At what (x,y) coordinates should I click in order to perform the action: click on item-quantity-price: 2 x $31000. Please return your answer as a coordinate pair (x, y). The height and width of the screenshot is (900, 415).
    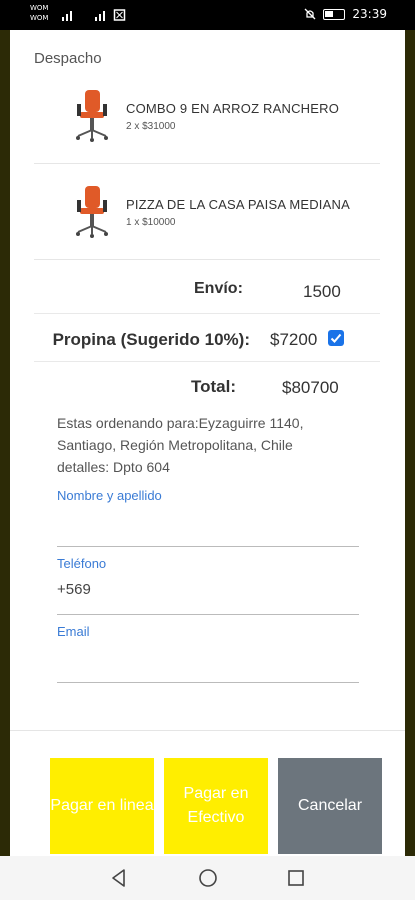
    Looking at the image, I should click on (151, 126).